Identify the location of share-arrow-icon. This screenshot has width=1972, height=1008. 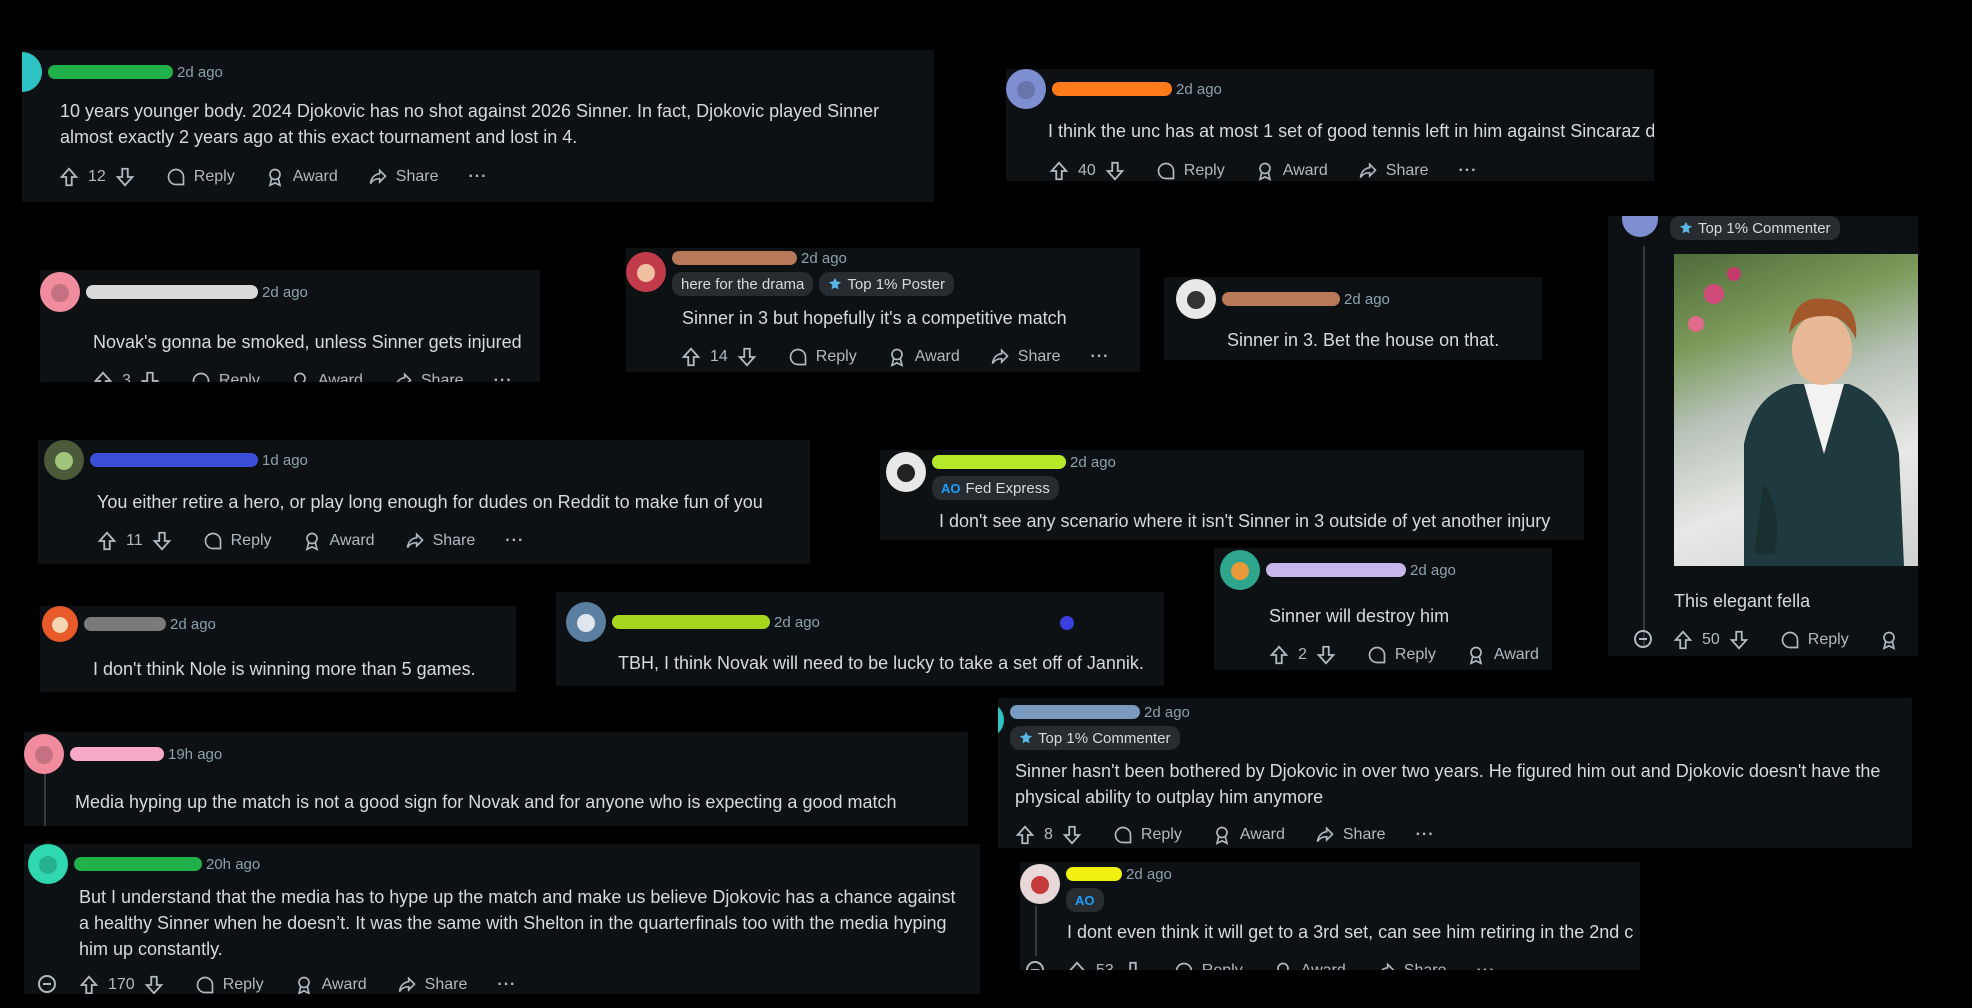
(1368, 170).